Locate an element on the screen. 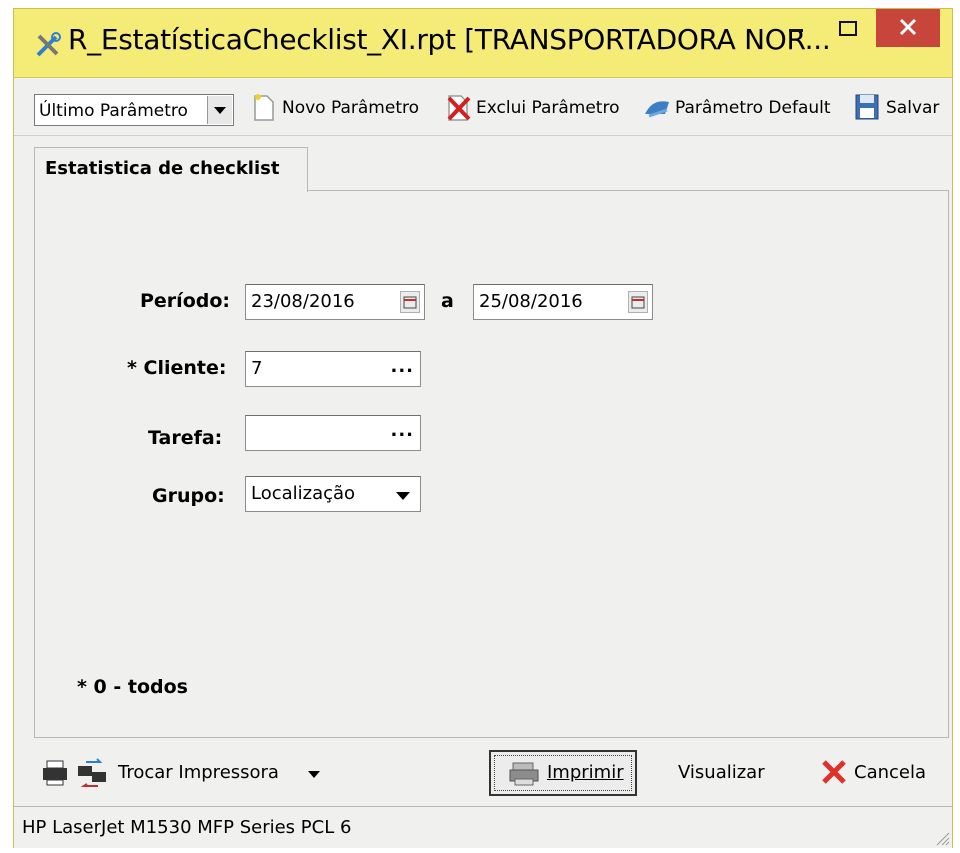  print-button: Imprimir is located at coordinates (563, 773).